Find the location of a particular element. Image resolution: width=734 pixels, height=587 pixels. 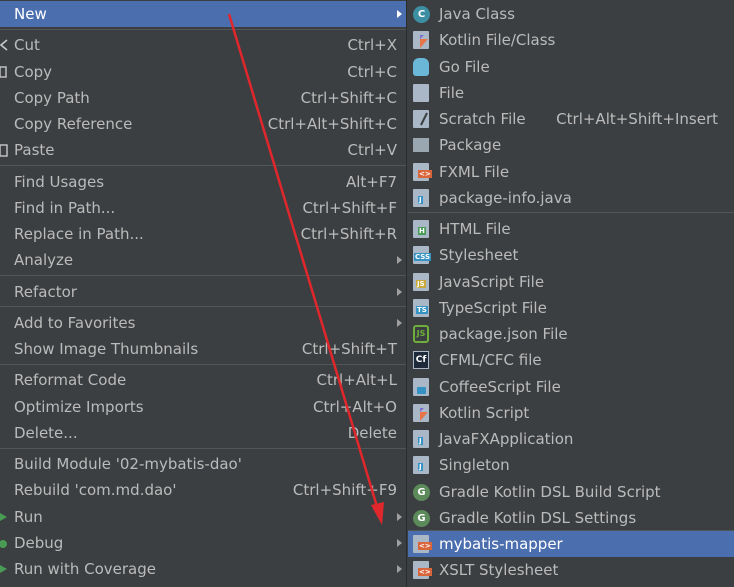

coverage-icon is located at coordinates (3, 569).